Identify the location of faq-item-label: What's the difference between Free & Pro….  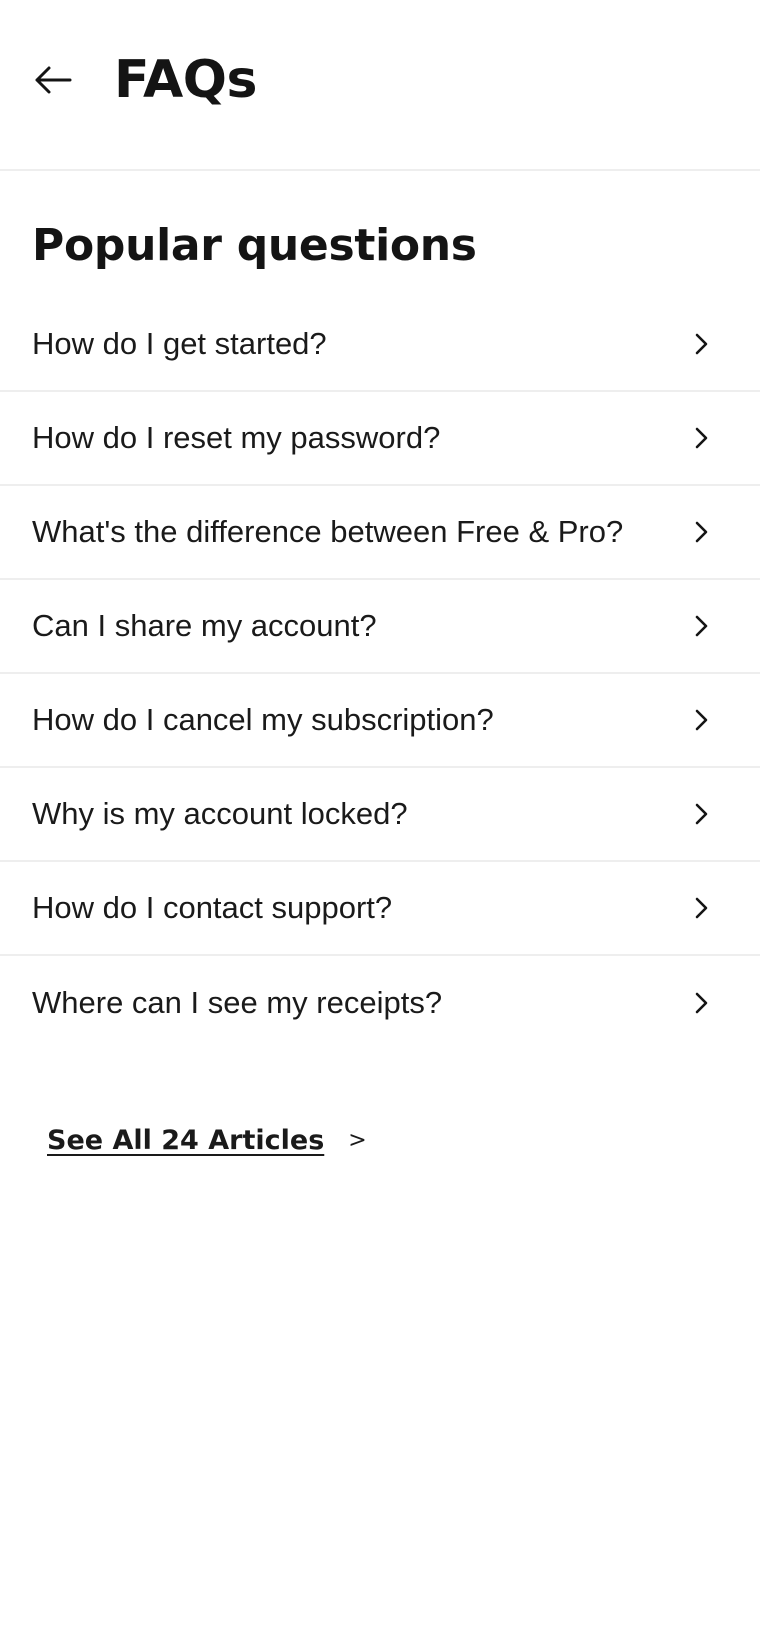
(328, 531).